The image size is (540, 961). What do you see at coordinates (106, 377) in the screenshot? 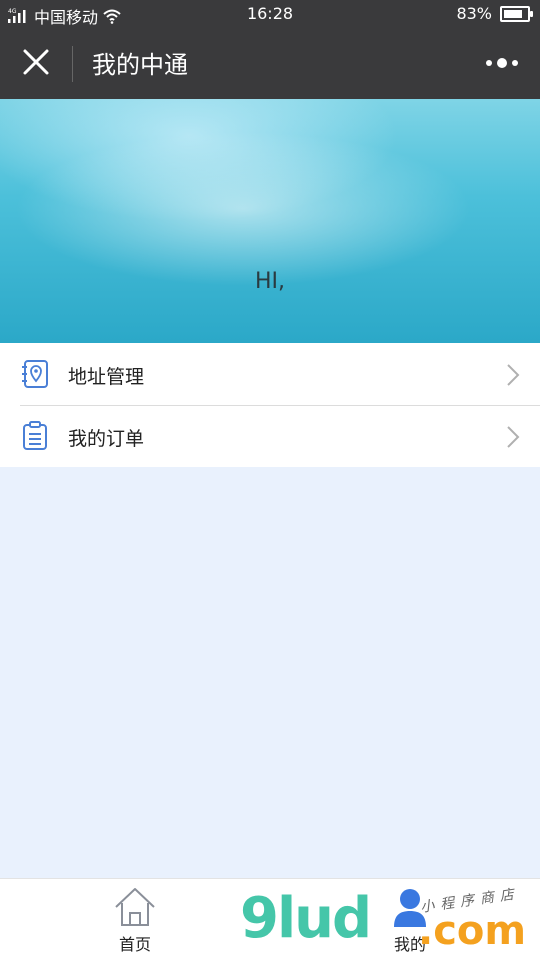
I see `menu-item-label: 地址管理` at bounding box center [106, 377].